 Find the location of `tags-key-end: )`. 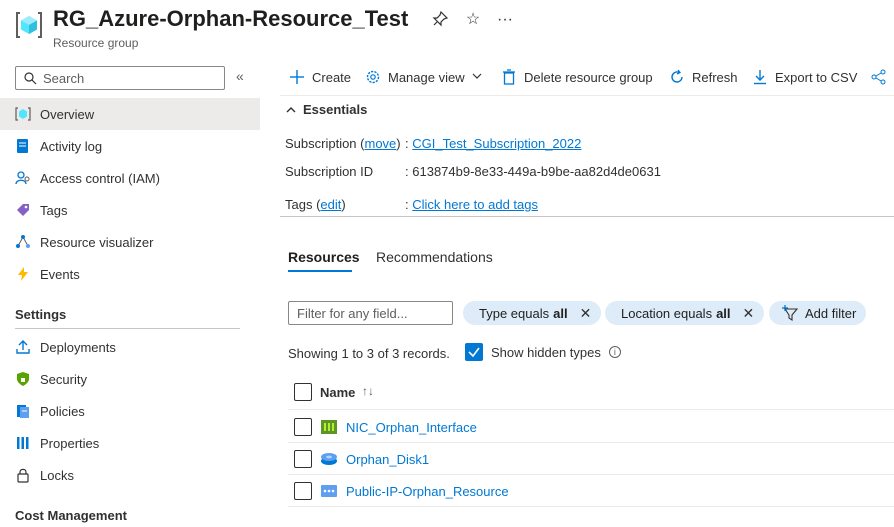

tags-key-end: ) is located at coordinates (343, 204).